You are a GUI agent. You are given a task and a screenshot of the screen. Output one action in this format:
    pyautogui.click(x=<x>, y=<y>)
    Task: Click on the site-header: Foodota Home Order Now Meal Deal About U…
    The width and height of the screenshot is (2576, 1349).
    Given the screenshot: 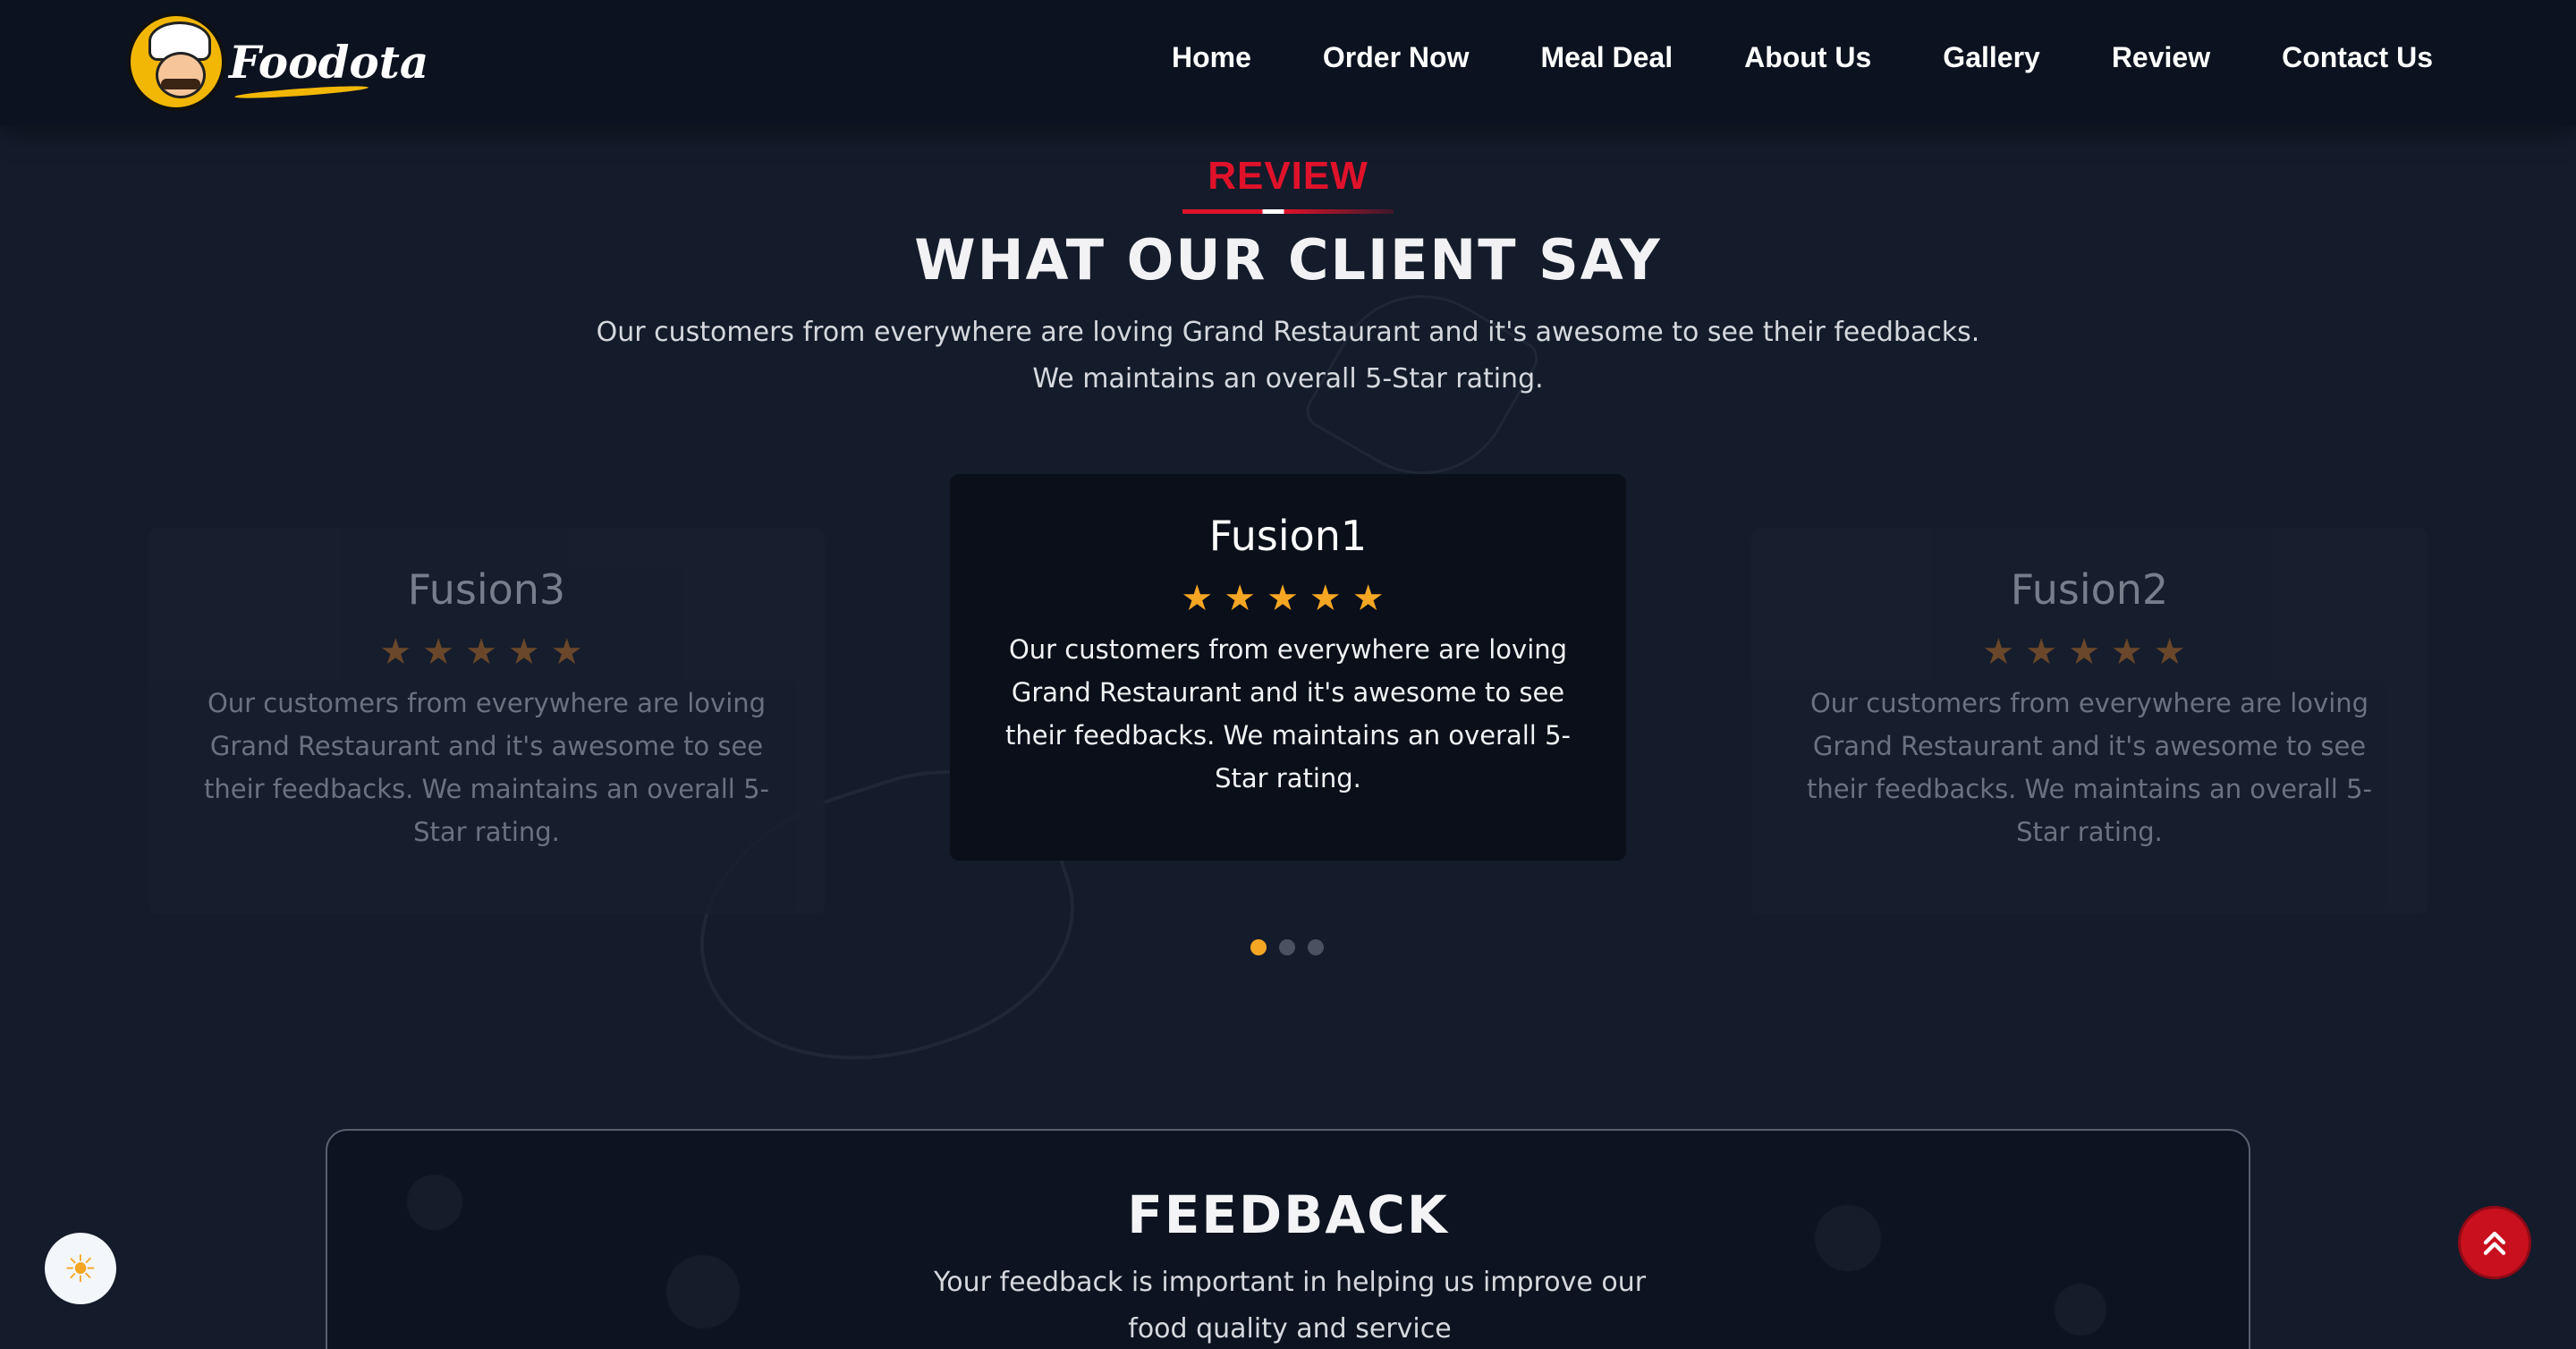 What is the action you would take?
    pyautogui.click(x=1288, y=62)
    